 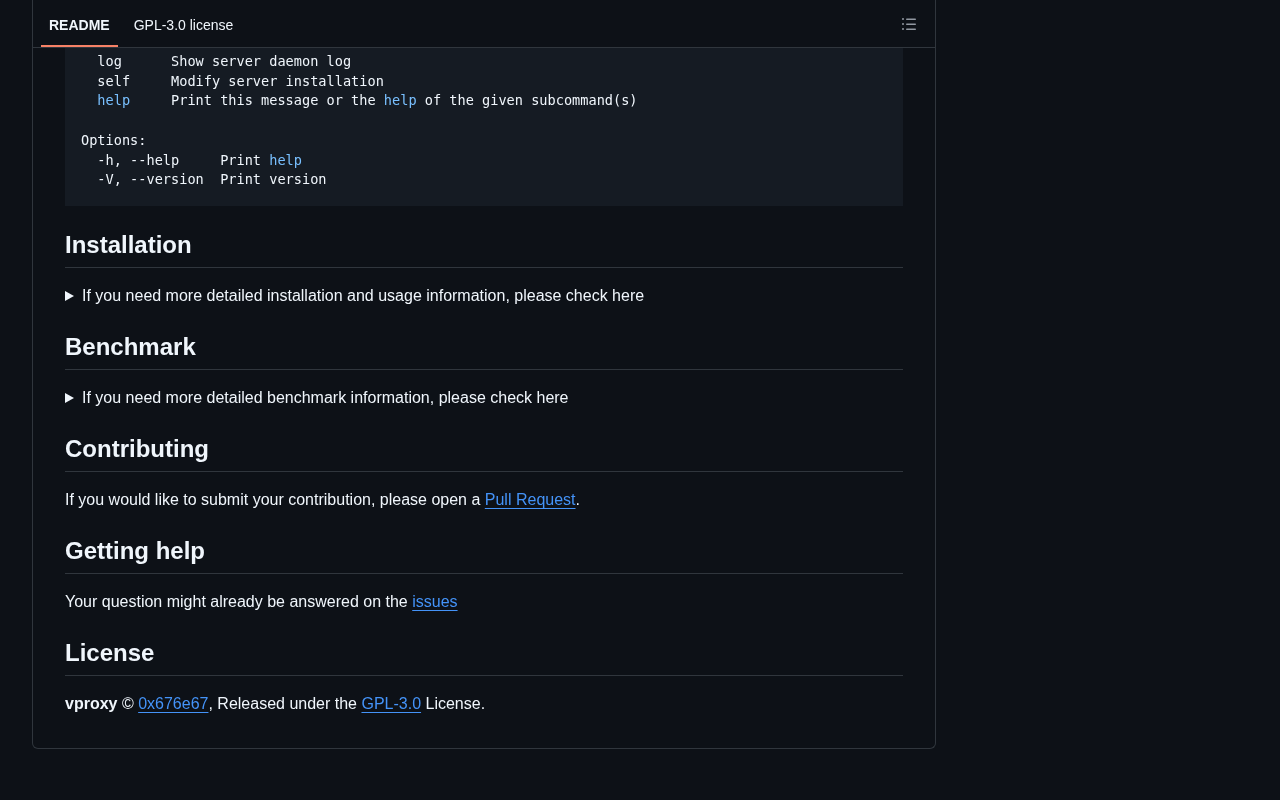 I want to click on code-line: log Show server daemon log, so click(x=224, y=61).